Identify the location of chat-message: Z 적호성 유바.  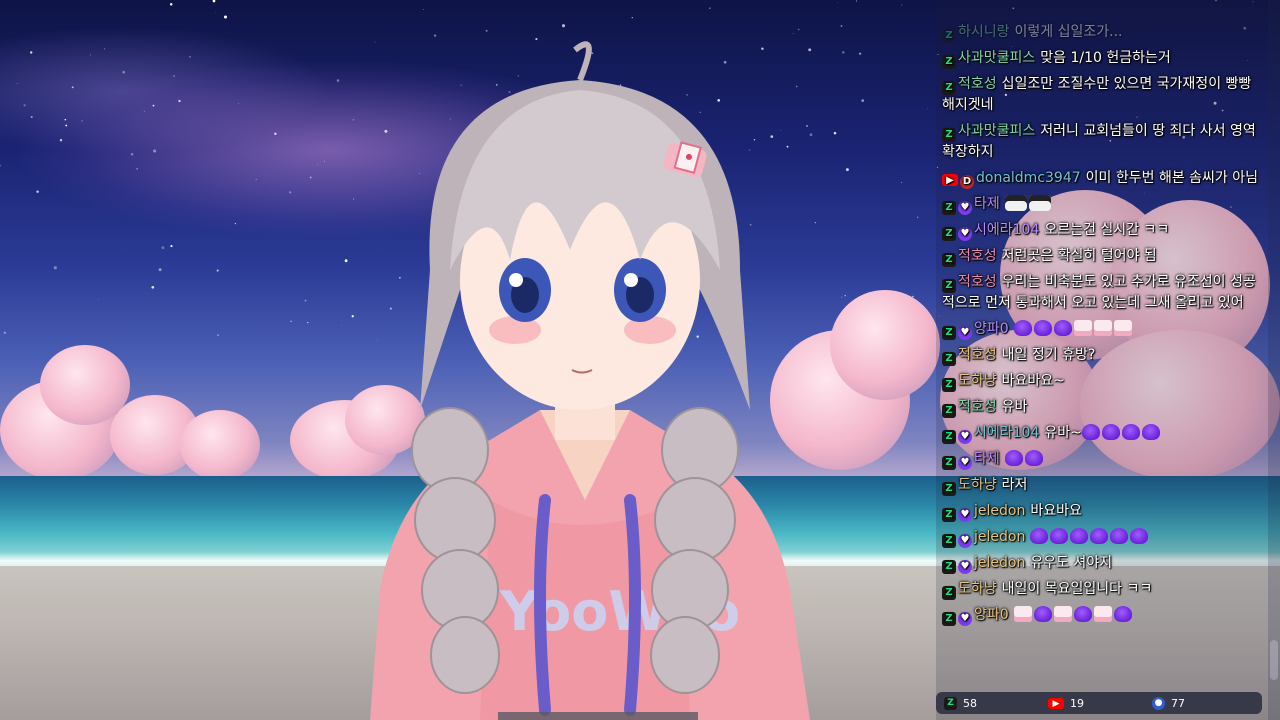
(1102, 407).